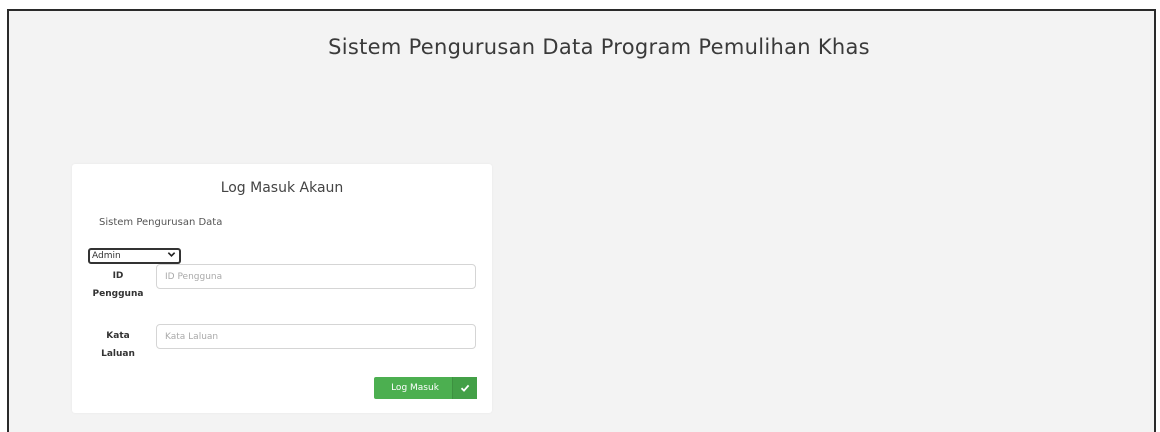  Describe the element at coordinates (316, 276) in the screenshot. I see `user-id-input` at that location.